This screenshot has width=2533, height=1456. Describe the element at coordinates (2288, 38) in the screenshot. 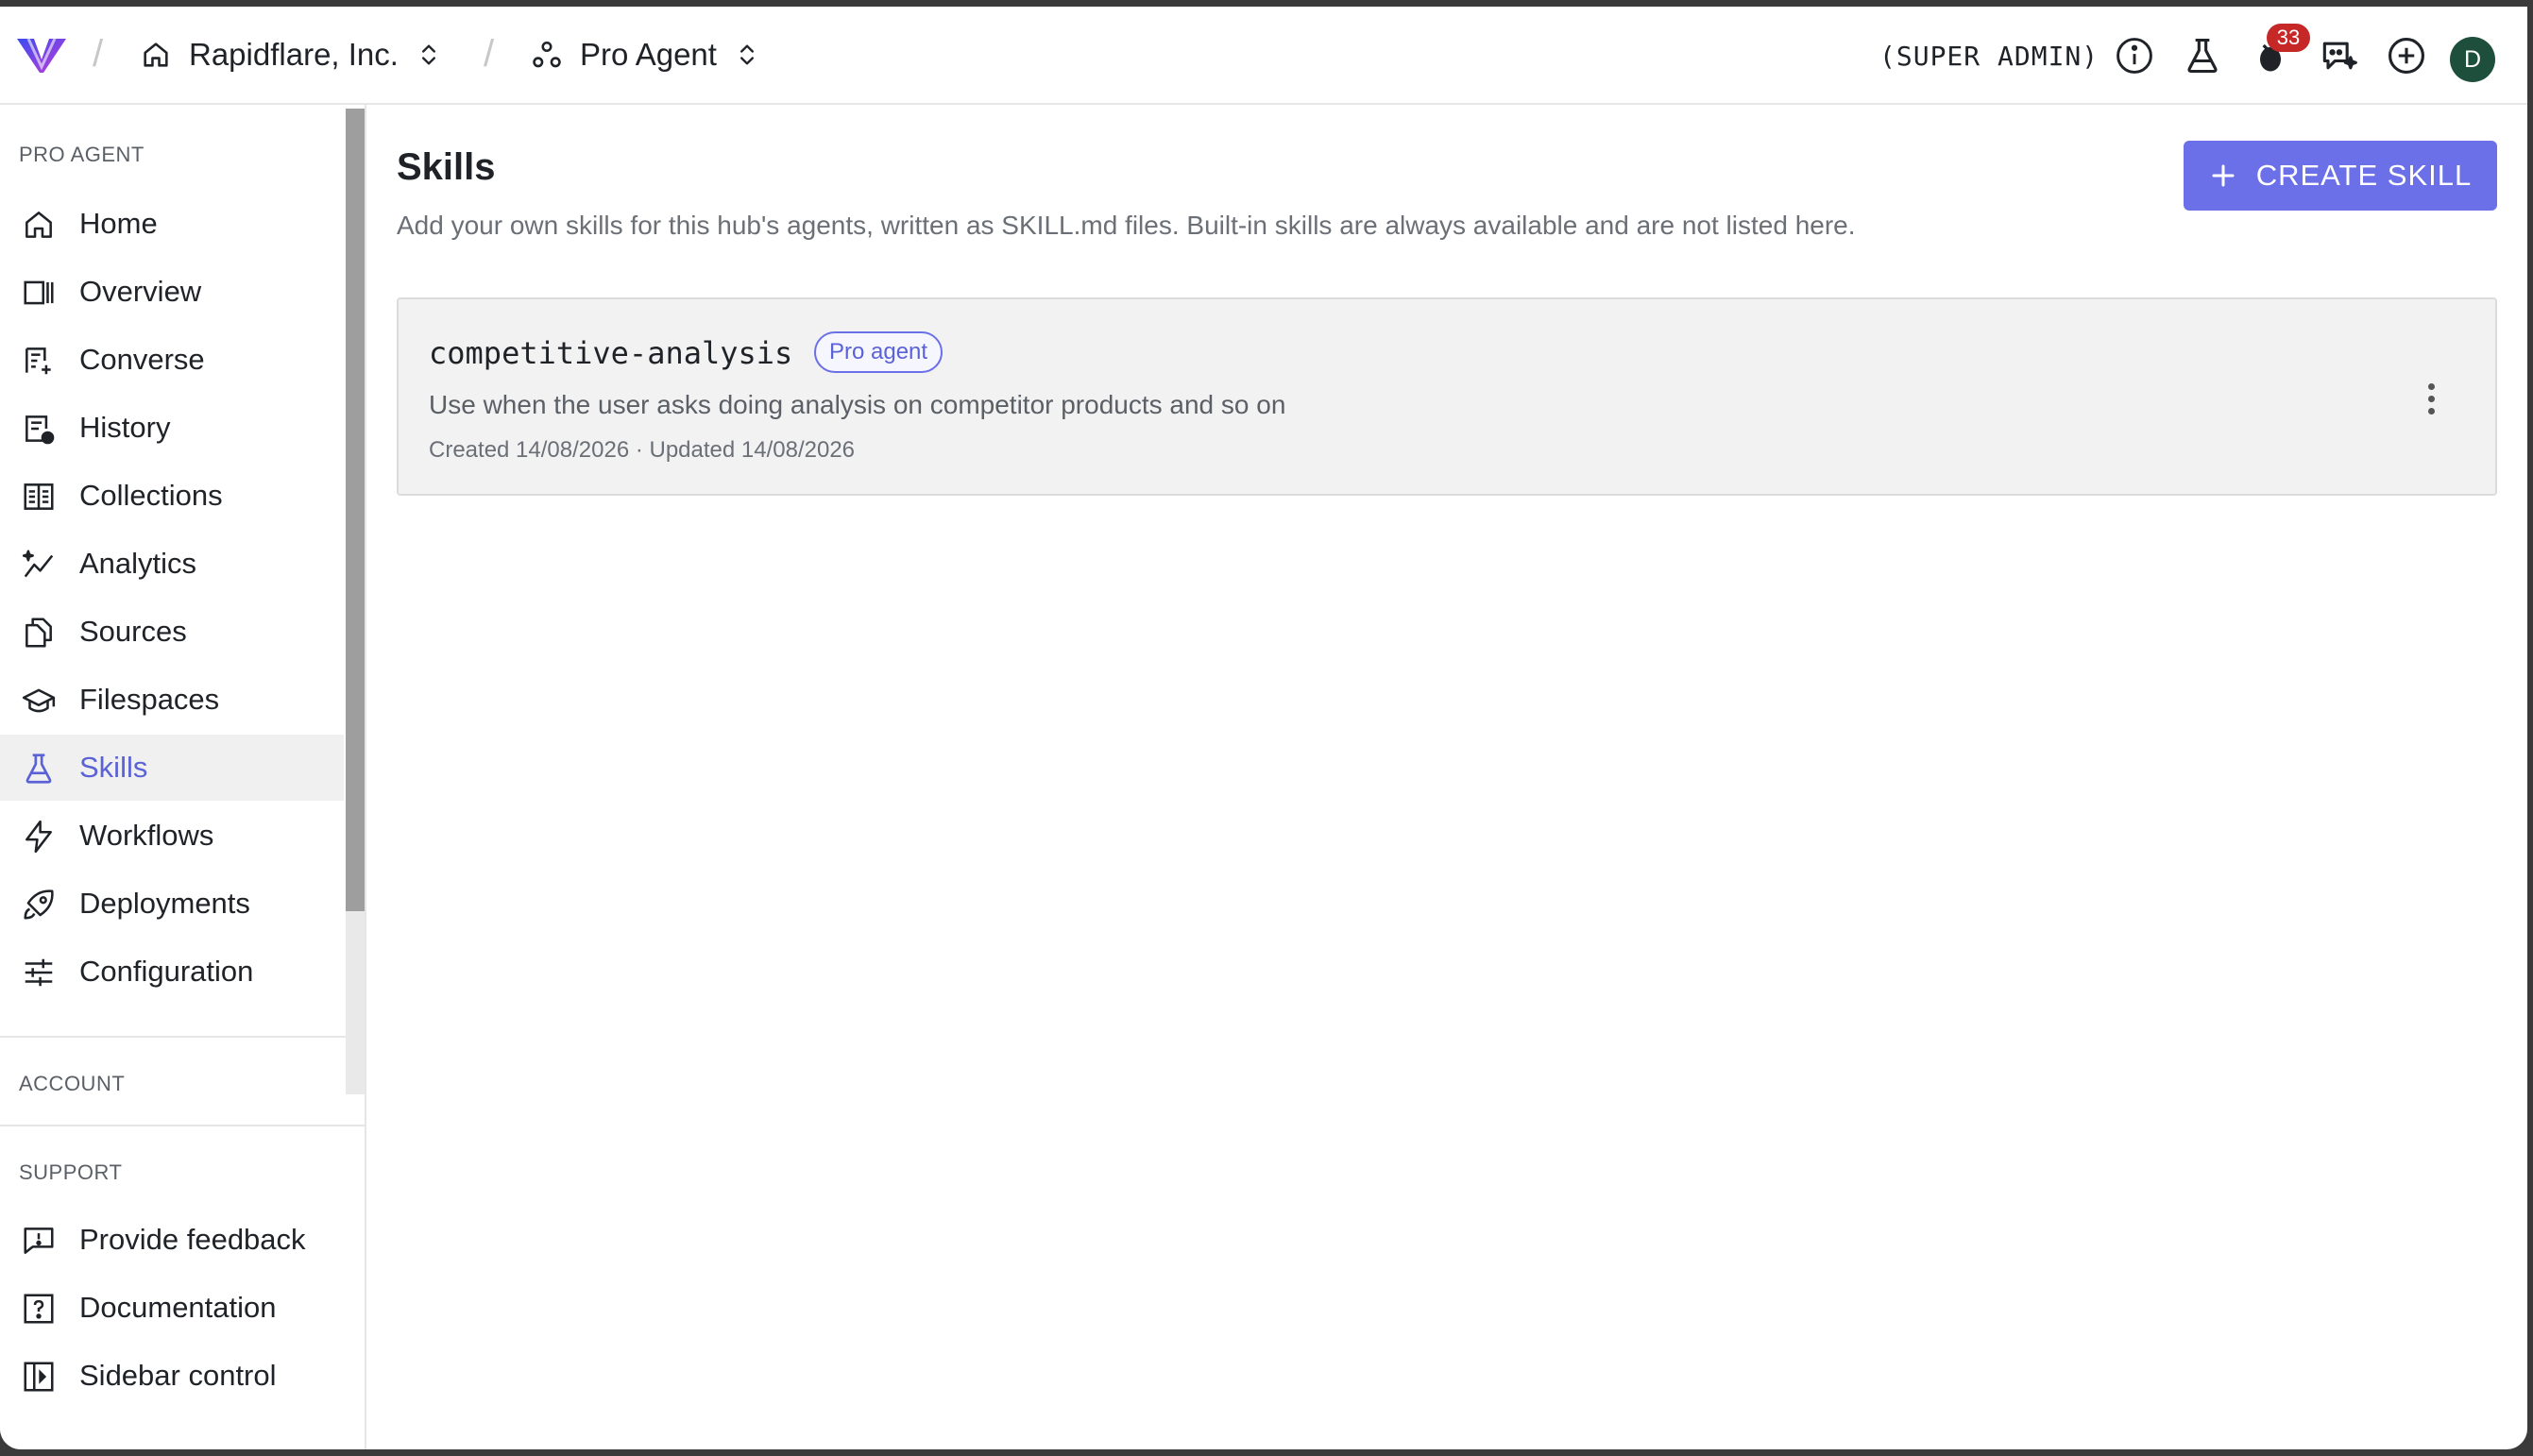

I see `notification-badge: 33` at that location.